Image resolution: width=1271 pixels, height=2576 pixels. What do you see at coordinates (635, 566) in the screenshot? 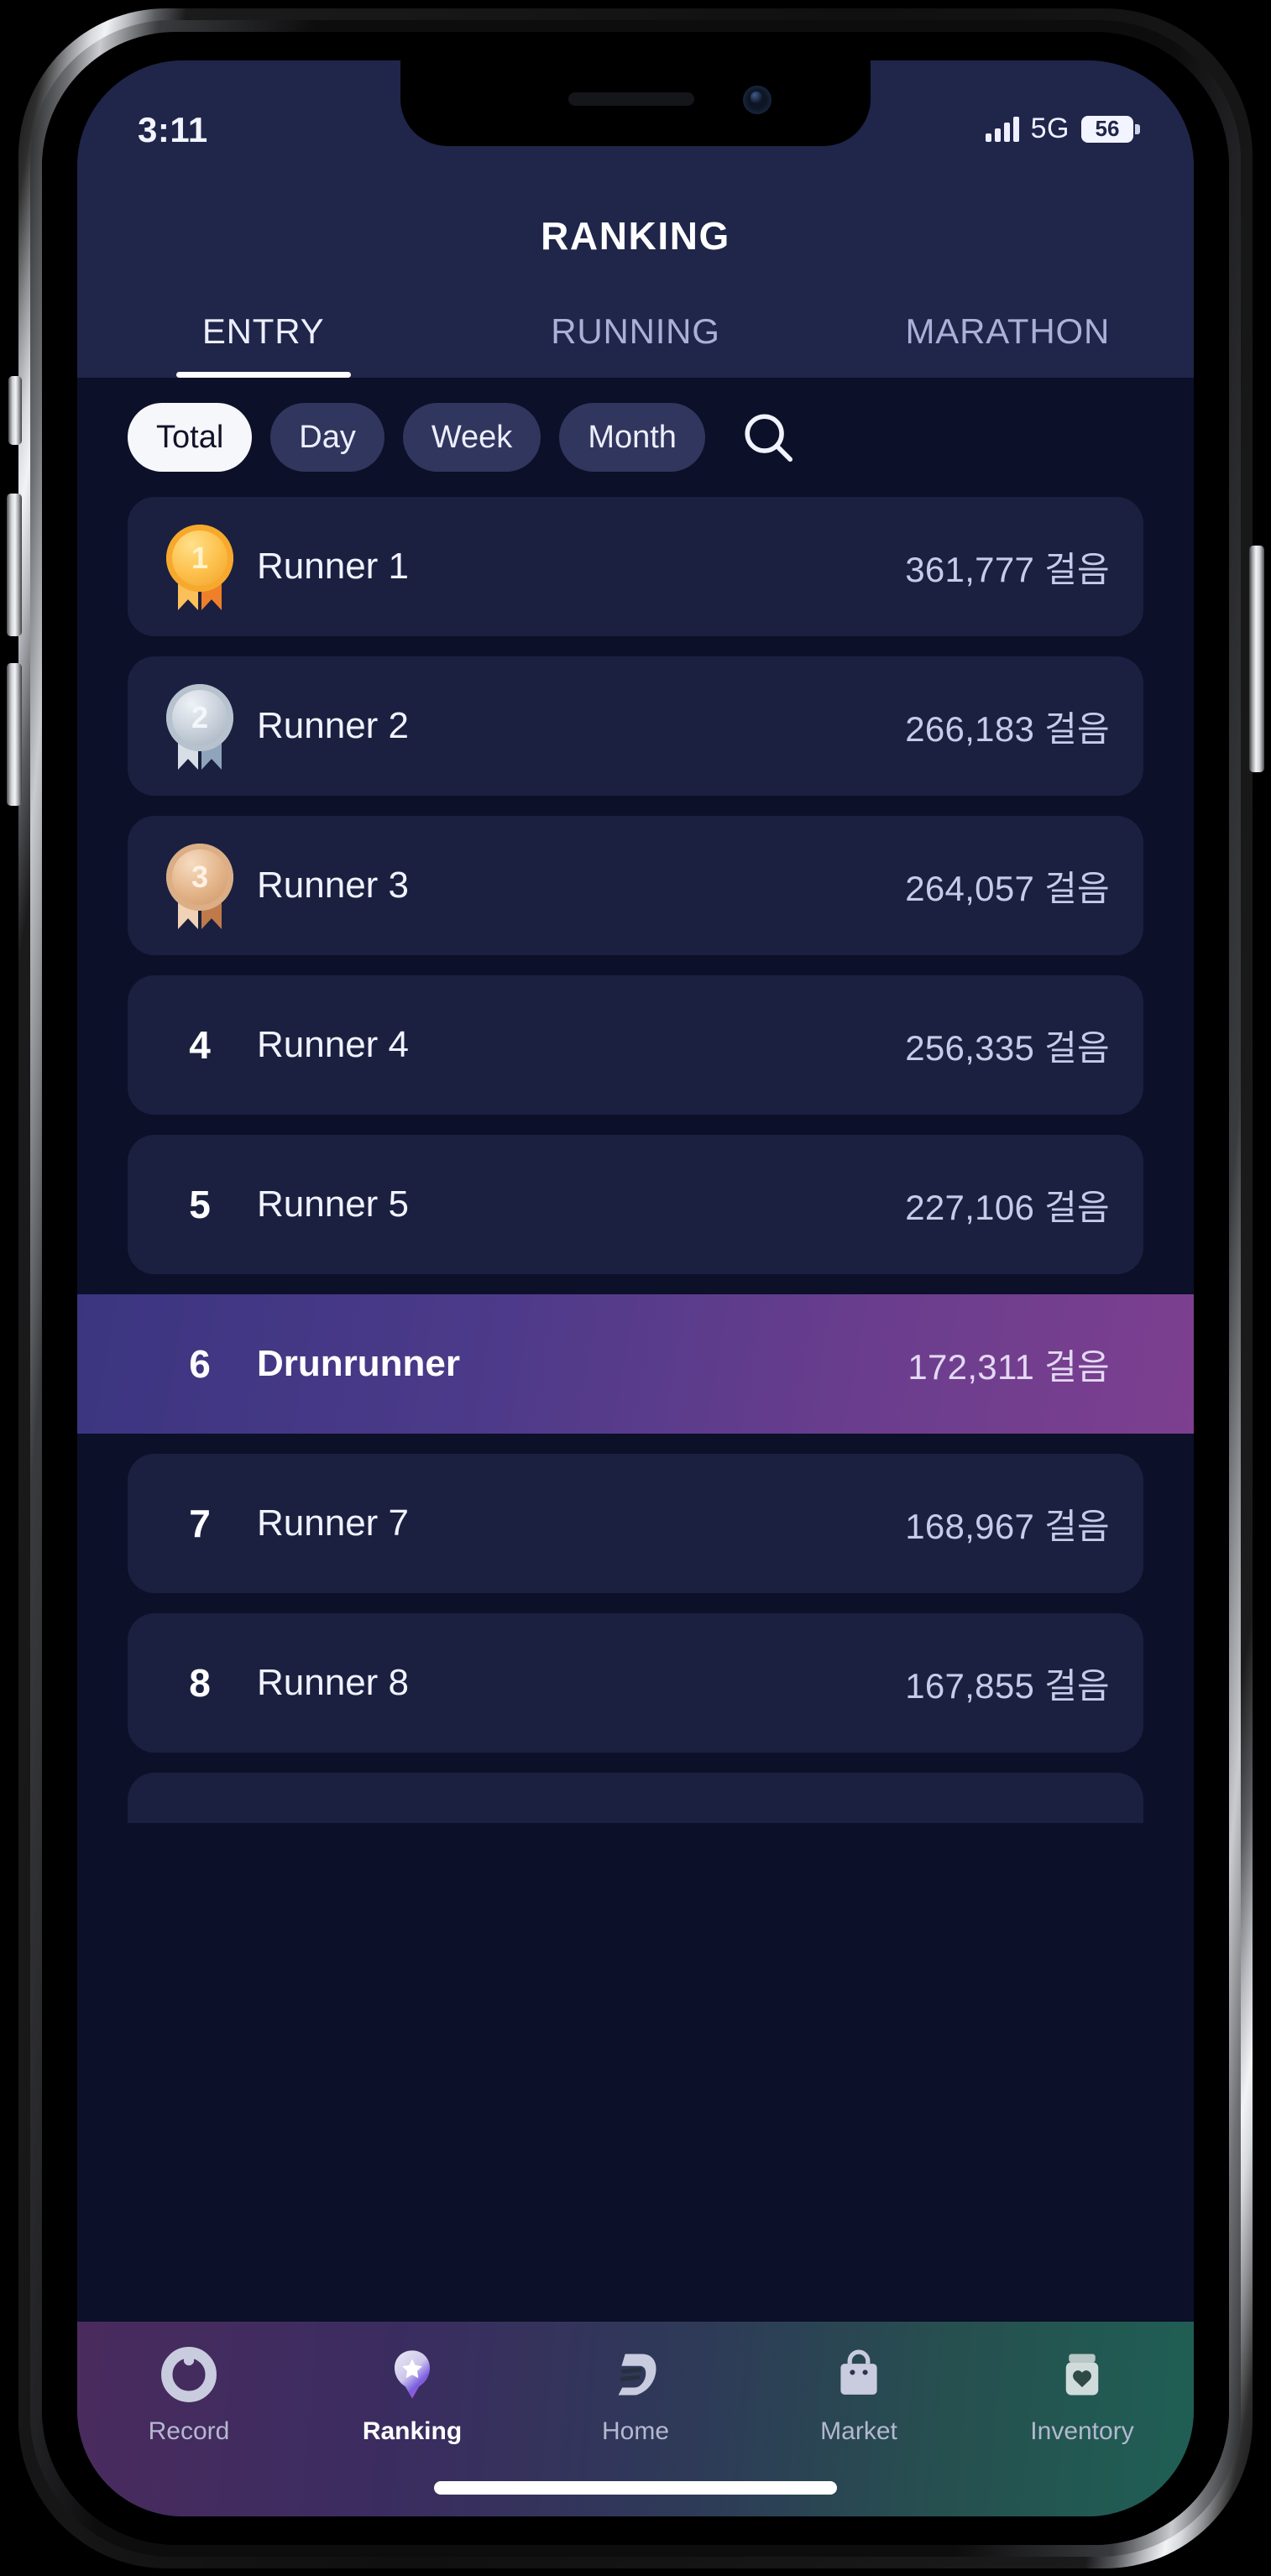
I see `table-row: 1 Runner 1 361,777 걸음` at bounding box center [635, 566].